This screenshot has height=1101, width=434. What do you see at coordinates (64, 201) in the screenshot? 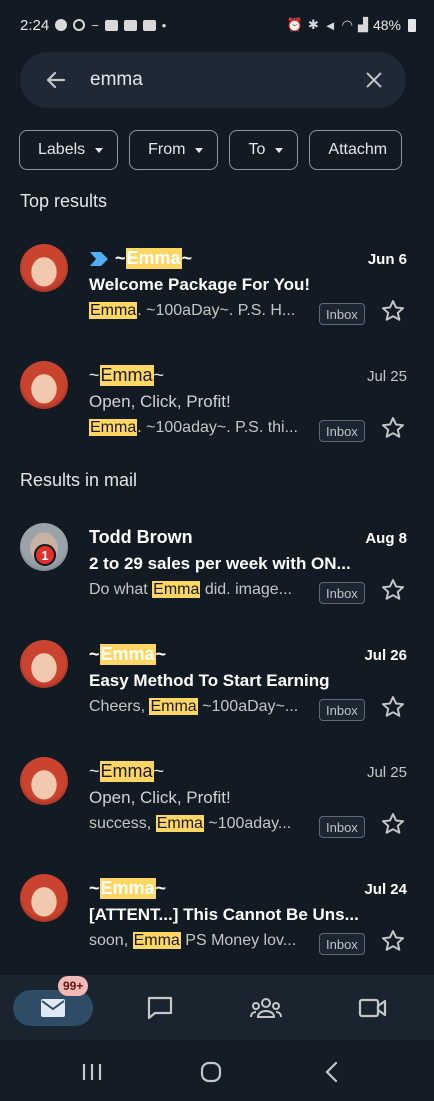
I see `section-title-top-results: Top results` at bounding box center [64, 201].